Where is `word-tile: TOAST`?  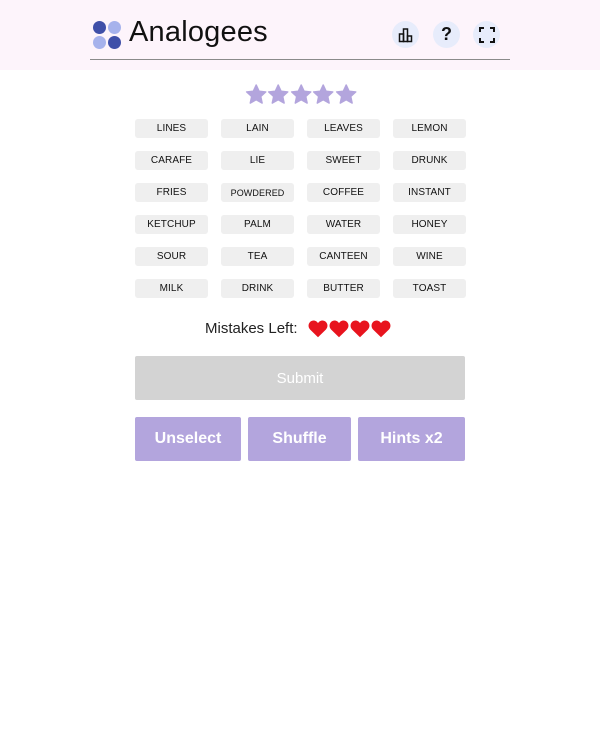
word-tile: TOAST is located at coordinates (429, 288).